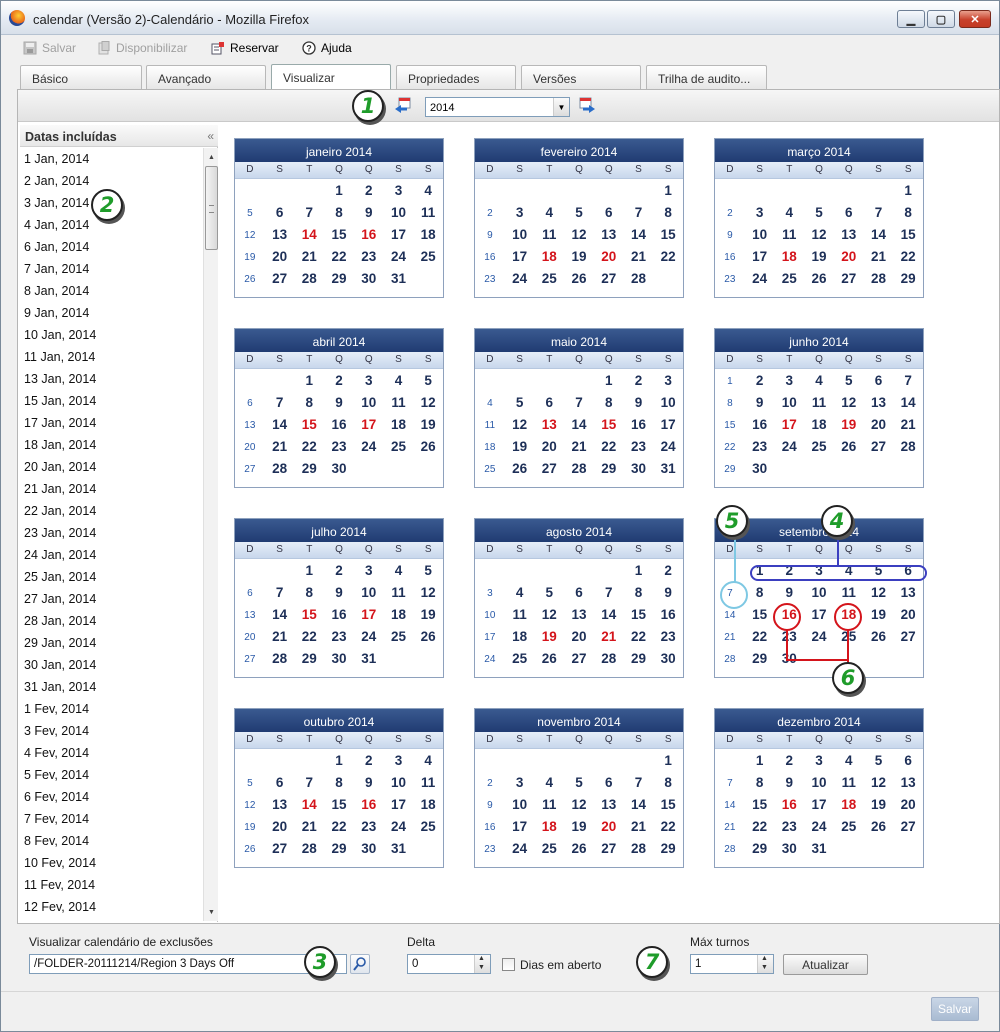 The width and height of the screenshot is (1000, 1032). What do you see at coordinates (760, 804) in the screenshot?
I see `calendar-day: 15` at bounding box center [760, 804].